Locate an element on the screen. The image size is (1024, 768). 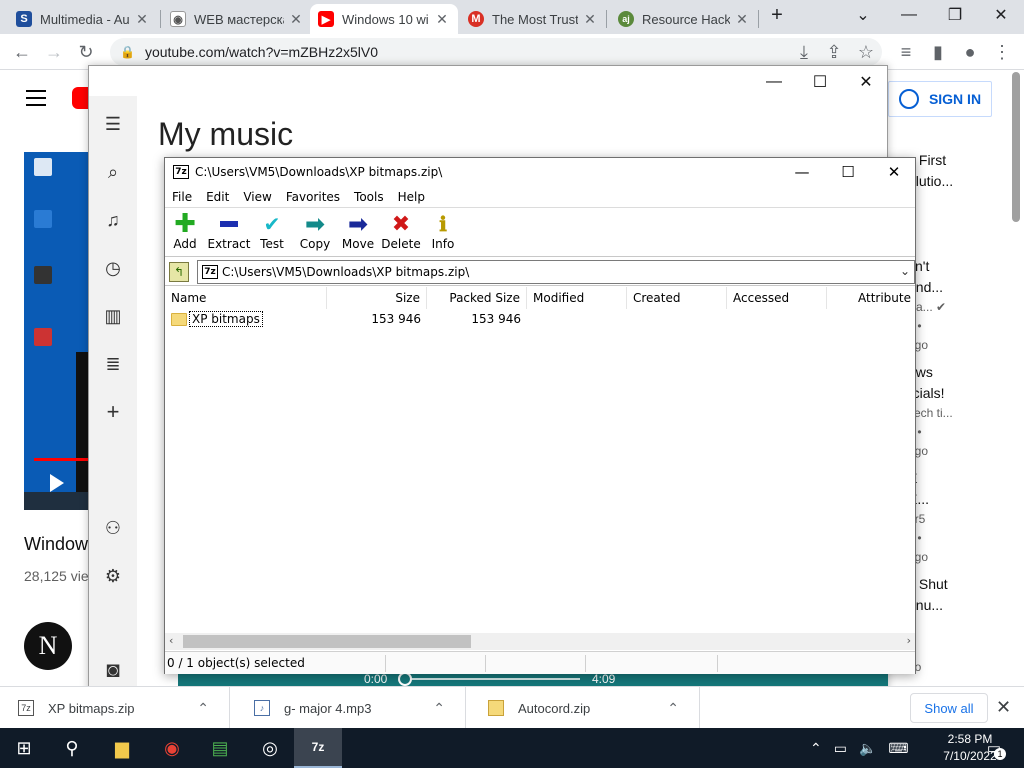
table-row: XP bitmaps 153 946 153 946 is located at coordinates (540, 319).